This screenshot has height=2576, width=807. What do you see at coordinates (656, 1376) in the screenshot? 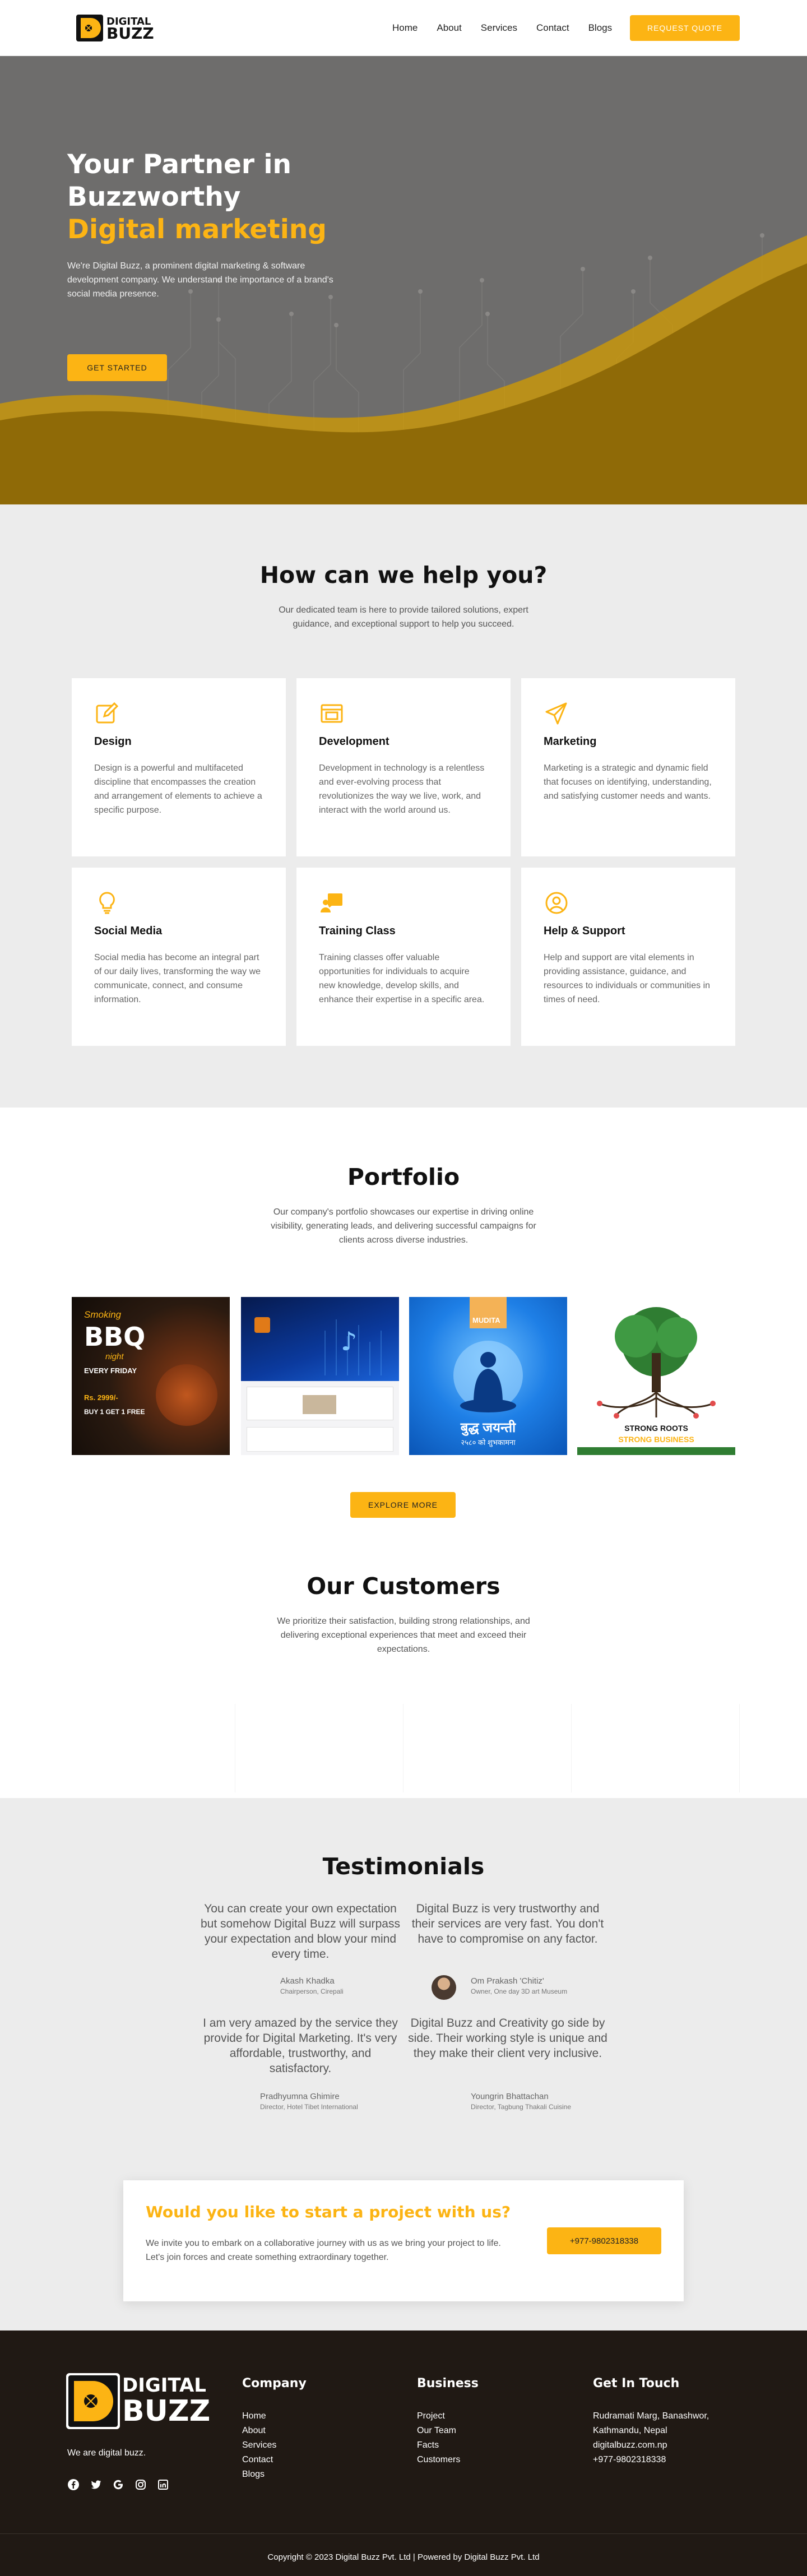
I see `portfolio-item-tree: STRONG ROOTS STRONG BUSINESS` at bounding box center [656, 1376].